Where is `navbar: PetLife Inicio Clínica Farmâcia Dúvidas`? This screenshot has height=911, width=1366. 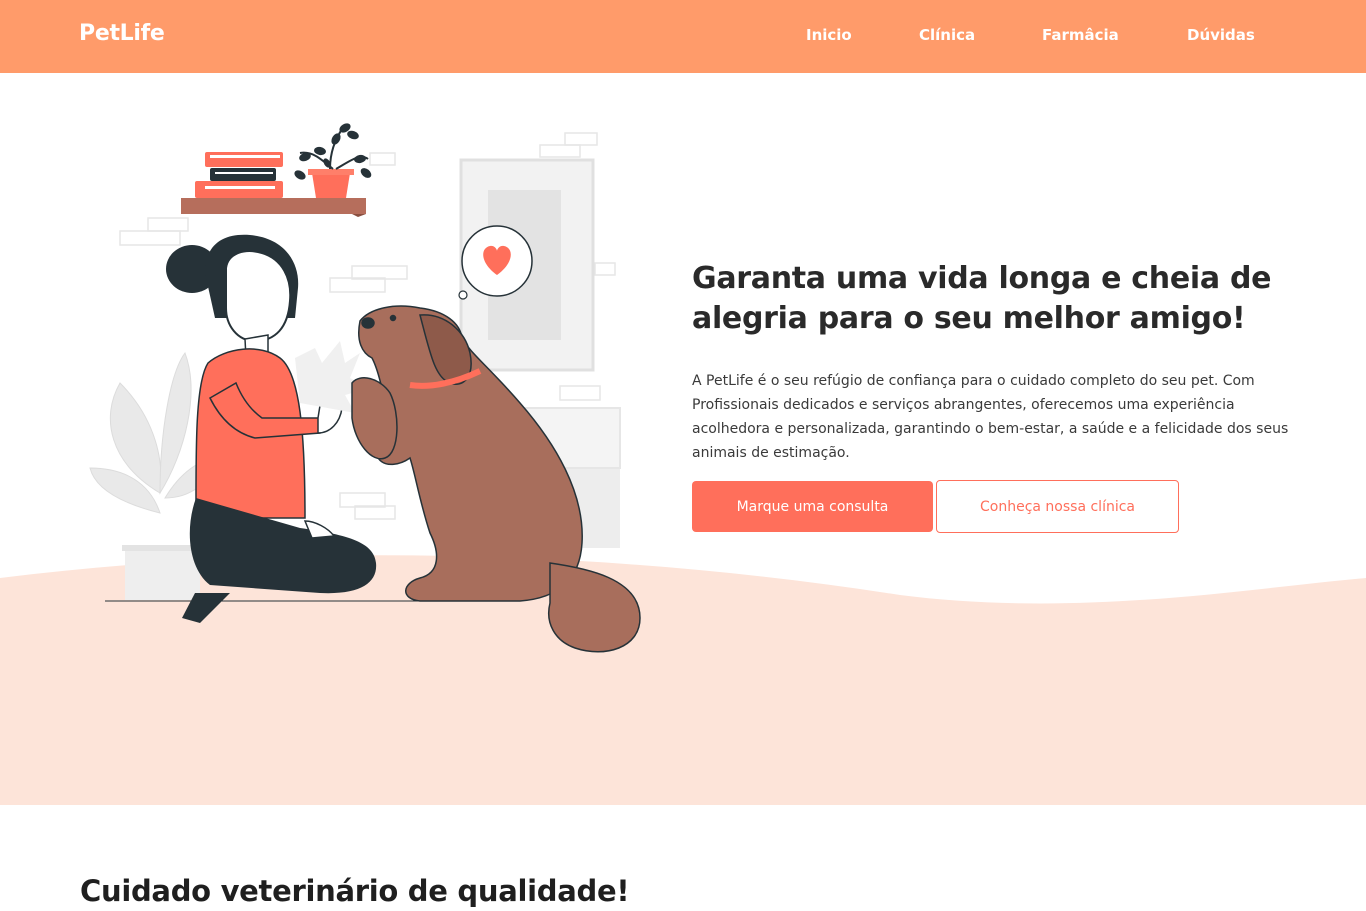 navbar: PetLife Inicio Clínica Farmâcia Dúvidas is located at coordinates (683, 36).